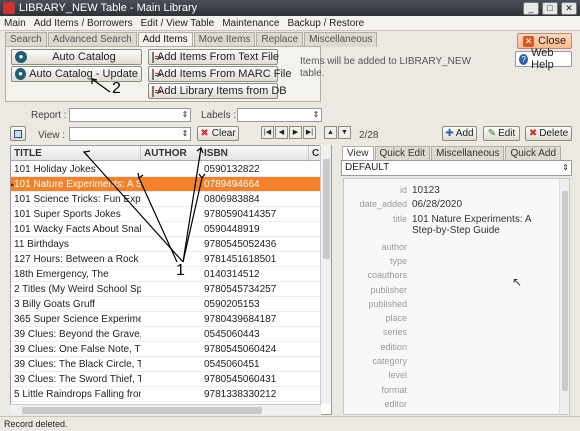 The height and width of the screenshot is (431, 580). I want to click on prev-record-icon: ◀, so click(281, 132).